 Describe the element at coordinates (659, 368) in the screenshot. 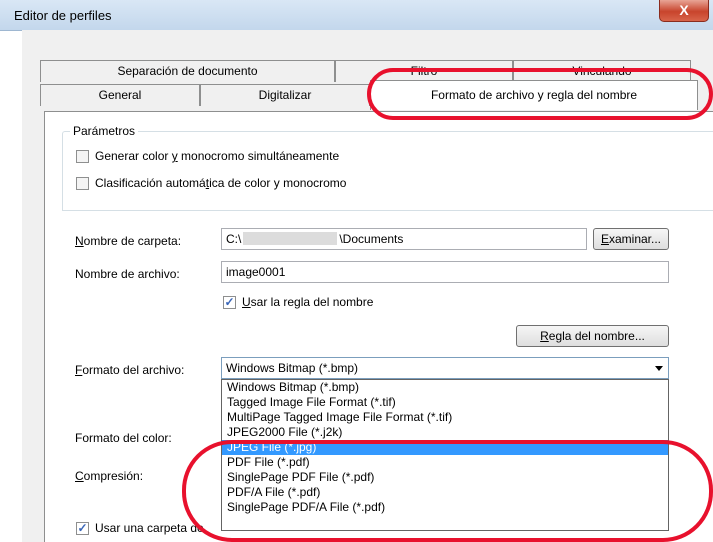

I see `chevron-down-icon` at that location.